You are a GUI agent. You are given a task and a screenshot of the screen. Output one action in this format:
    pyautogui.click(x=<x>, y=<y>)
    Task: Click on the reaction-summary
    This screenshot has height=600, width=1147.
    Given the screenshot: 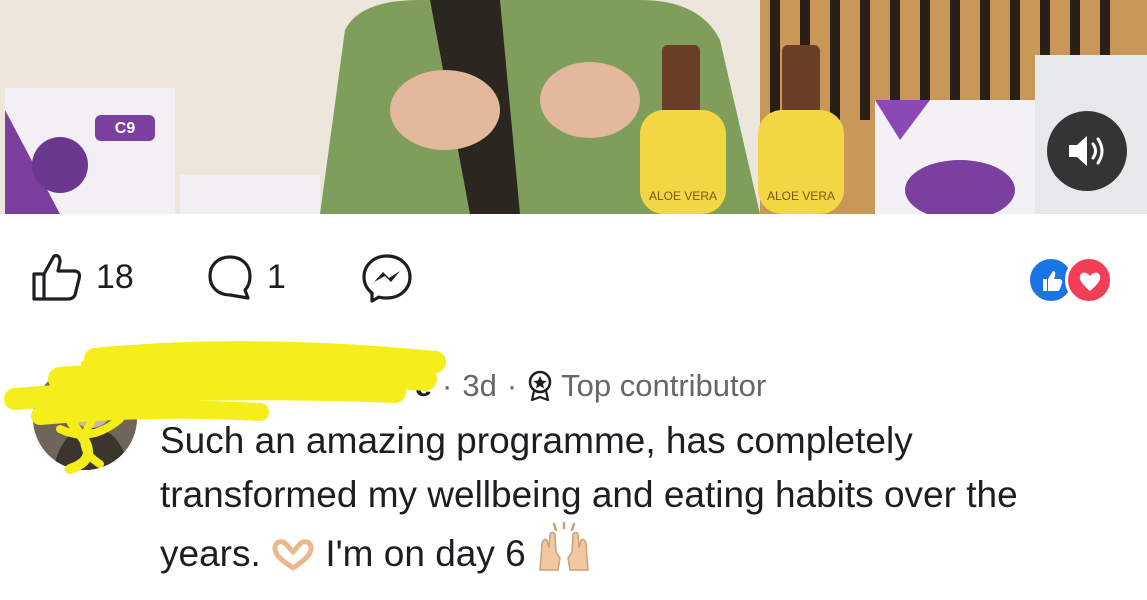 What is the action you would take?
    pyautogui.click(x=1072, y=280)
    